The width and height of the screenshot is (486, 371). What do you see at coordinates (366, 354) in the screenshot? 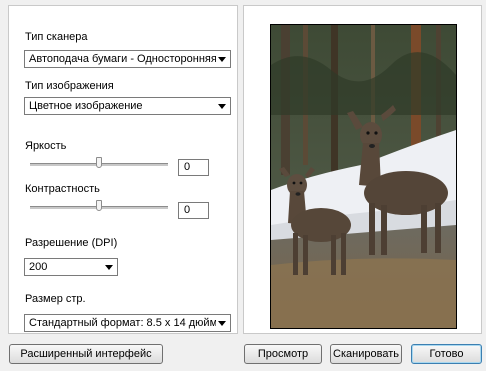
I see `scan-button: Сканировать` at bounding box center [366, 354].